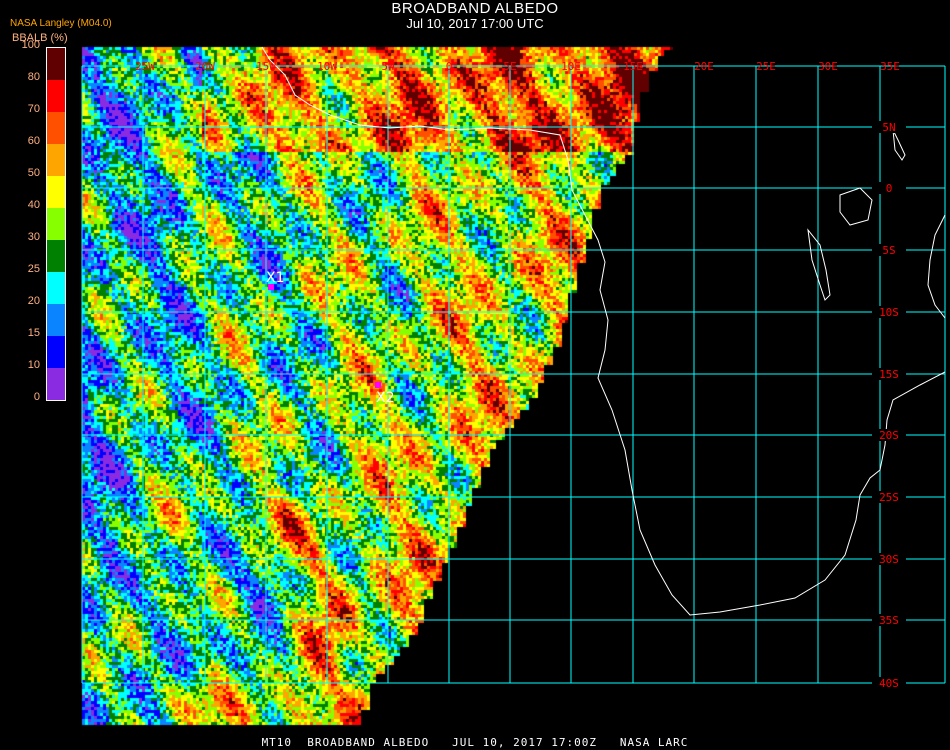 This screenshot has width=950, height=750. I want to click on longitude-label: 30E, so click(828, 66).